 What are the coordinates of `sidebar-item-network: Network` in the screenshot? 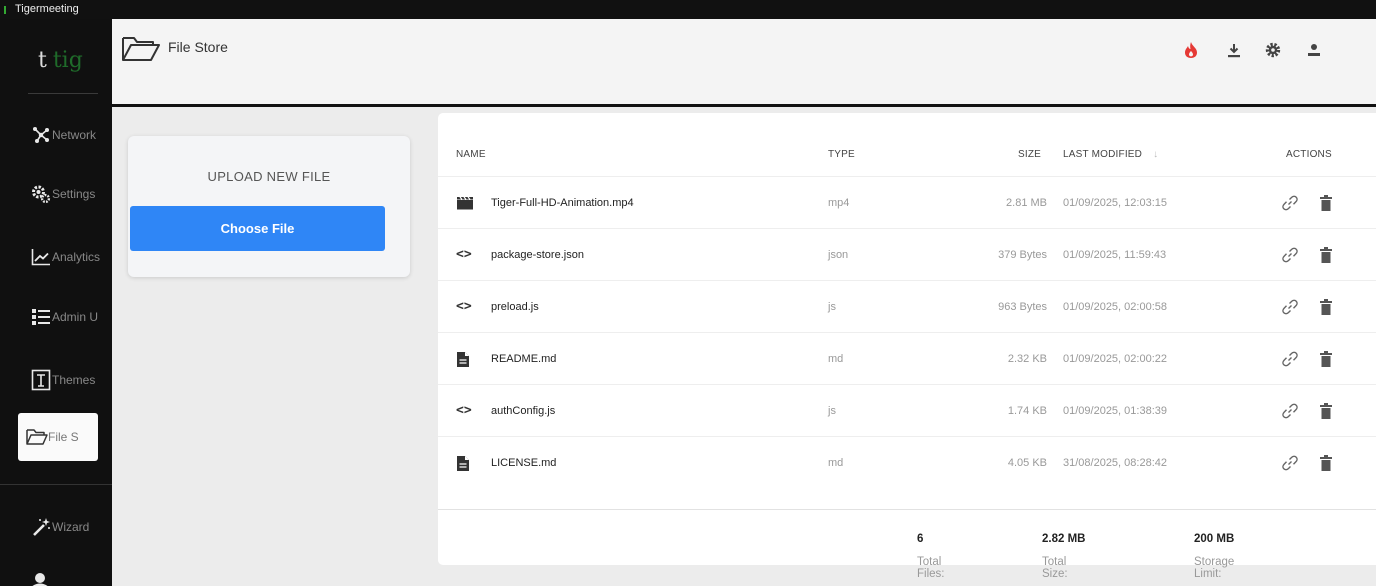 It's located at (71, 135).